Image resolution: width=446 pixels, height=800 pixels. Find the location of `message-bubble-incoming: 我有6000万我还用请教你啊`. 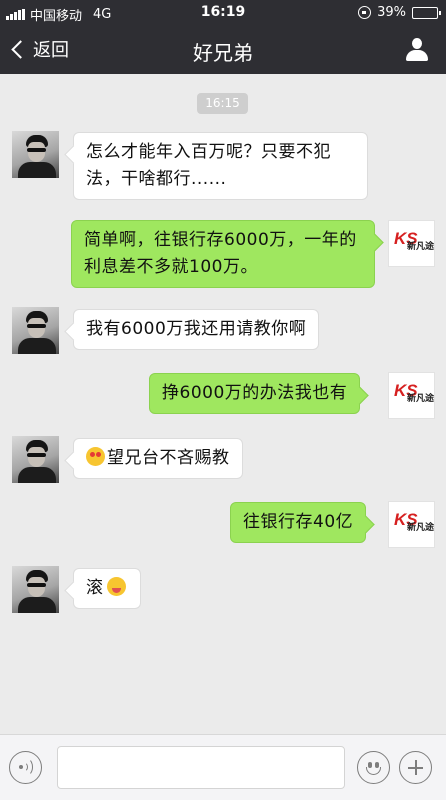

message-bubble-incoming: 我有6000万我还用请教你啊 is located at coordinates (196, 329).